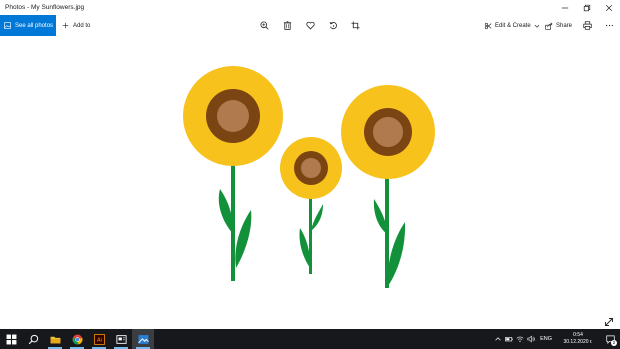  I want to click on battery-button, so click(508, 339).